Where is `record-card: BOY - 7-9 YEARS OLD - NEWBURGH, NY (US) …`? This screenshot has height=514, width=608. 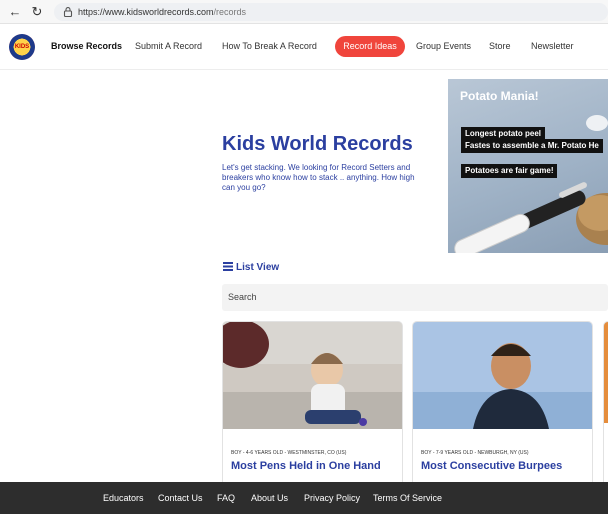
record-card: BOY - 7-9 YEARS OLD - NEWBURGH, NY (US) … is located at coordinates (502, 406).